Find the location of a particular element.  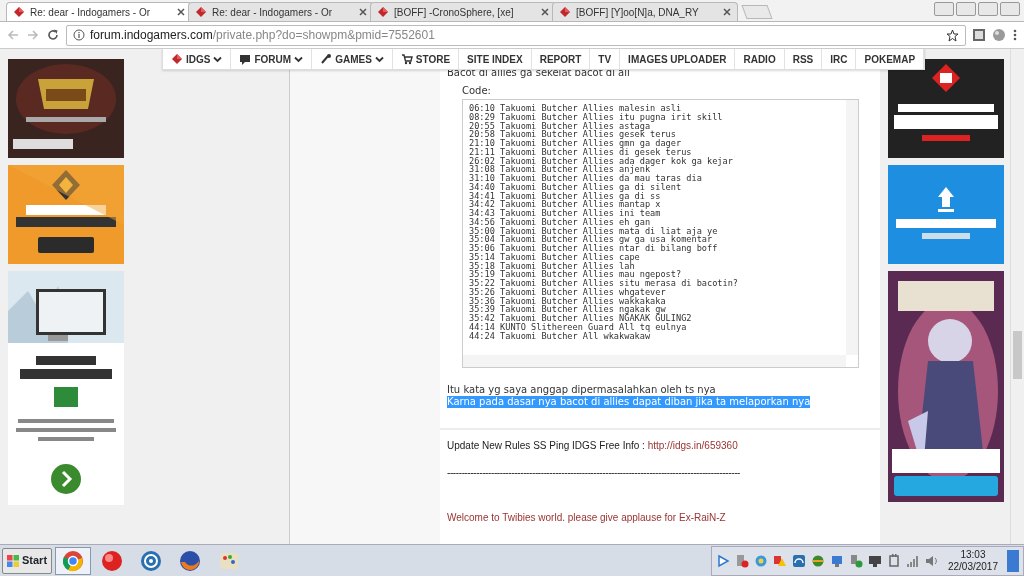

plug-icon is located at coordinates (893, 560).